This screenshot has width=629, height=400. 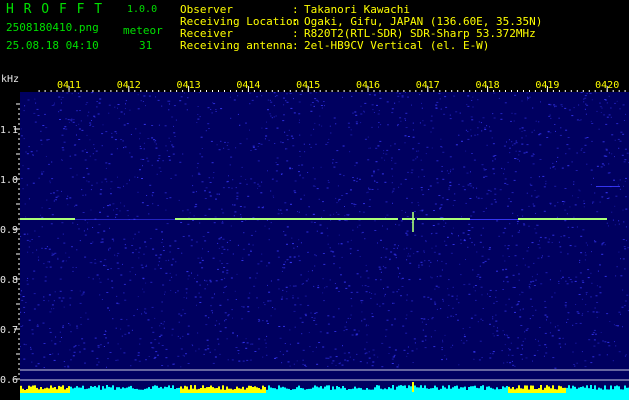 I want to click on x-tick-label: 0412, so click(x=129, y=85).